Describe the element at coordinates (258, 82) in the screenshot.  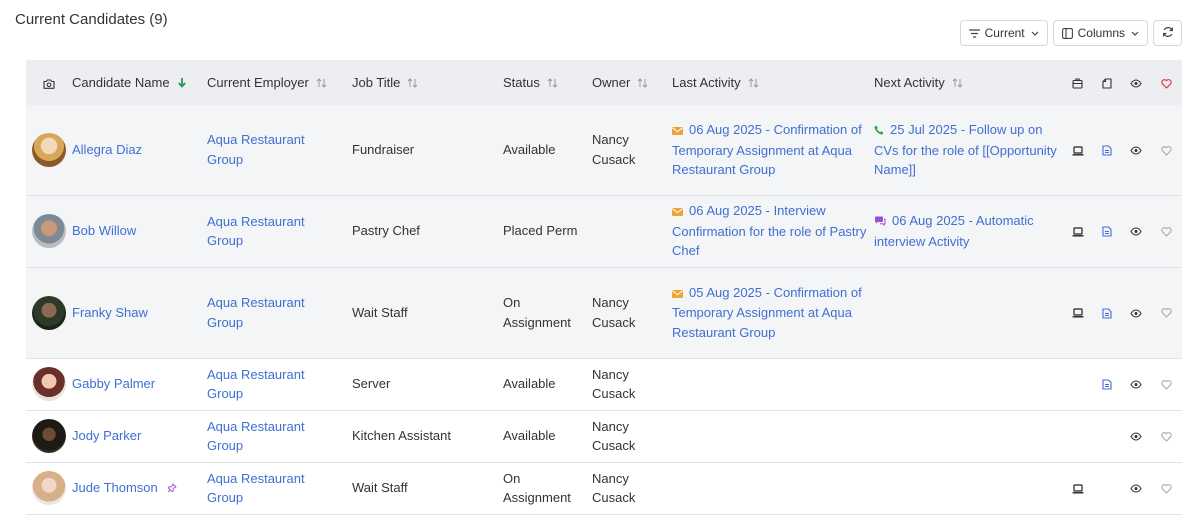
I see `column-label: Current Employer` at that location.